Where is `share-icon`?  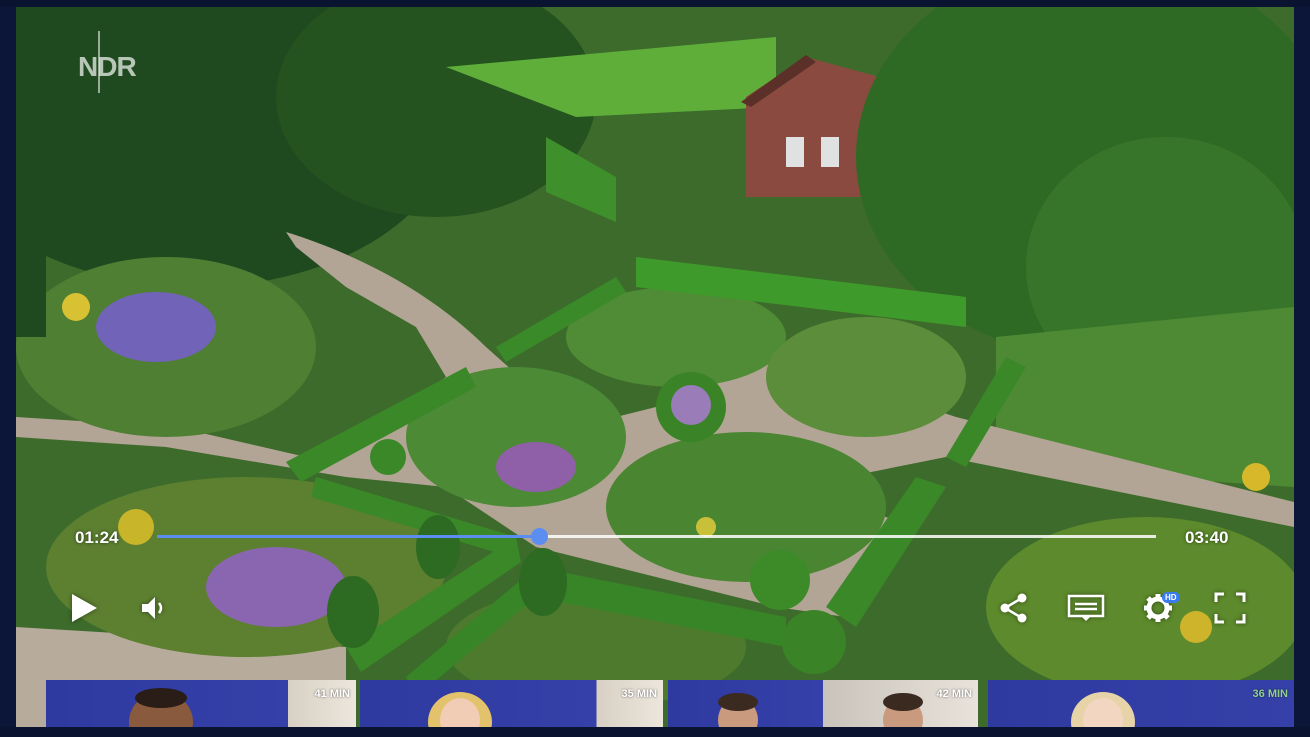 share-icon is located at coordinates (1013, 608).